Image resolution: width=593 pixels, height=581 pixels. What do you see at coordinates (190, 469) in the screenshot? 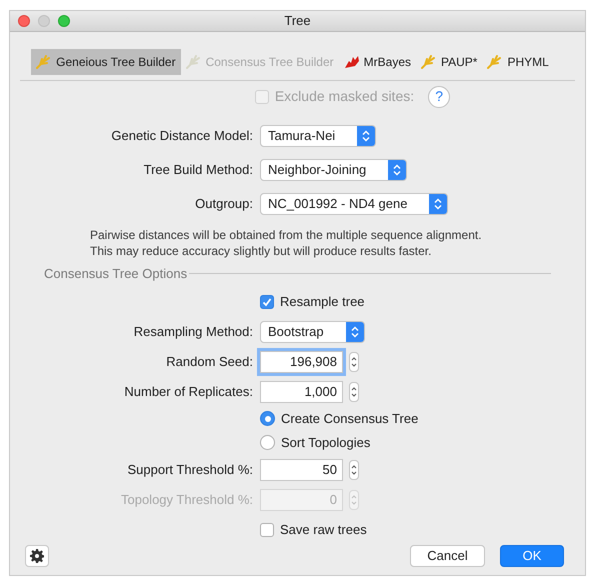
I see `field-label: Support Threshold %:` at bounding box center [190, 469].